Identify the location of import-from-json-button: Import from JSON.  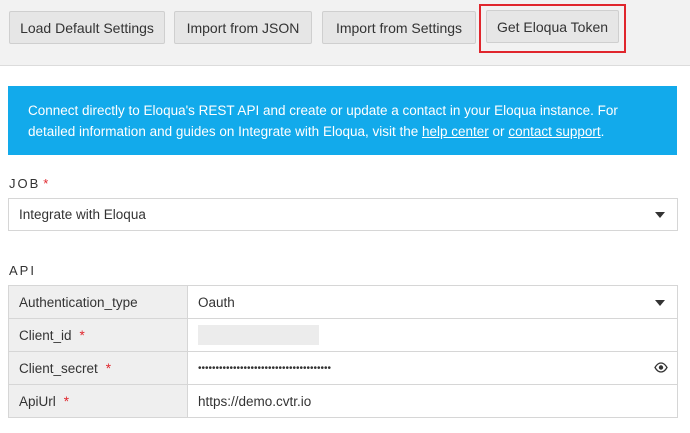
(243, 27).